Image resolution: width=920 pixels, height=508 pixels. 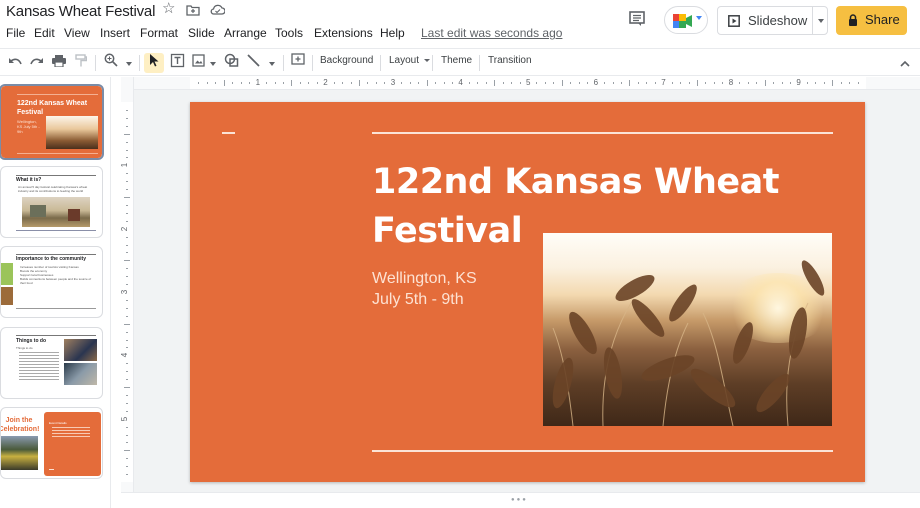 I want to click on comment-history-button, so click(x=638, y=19).